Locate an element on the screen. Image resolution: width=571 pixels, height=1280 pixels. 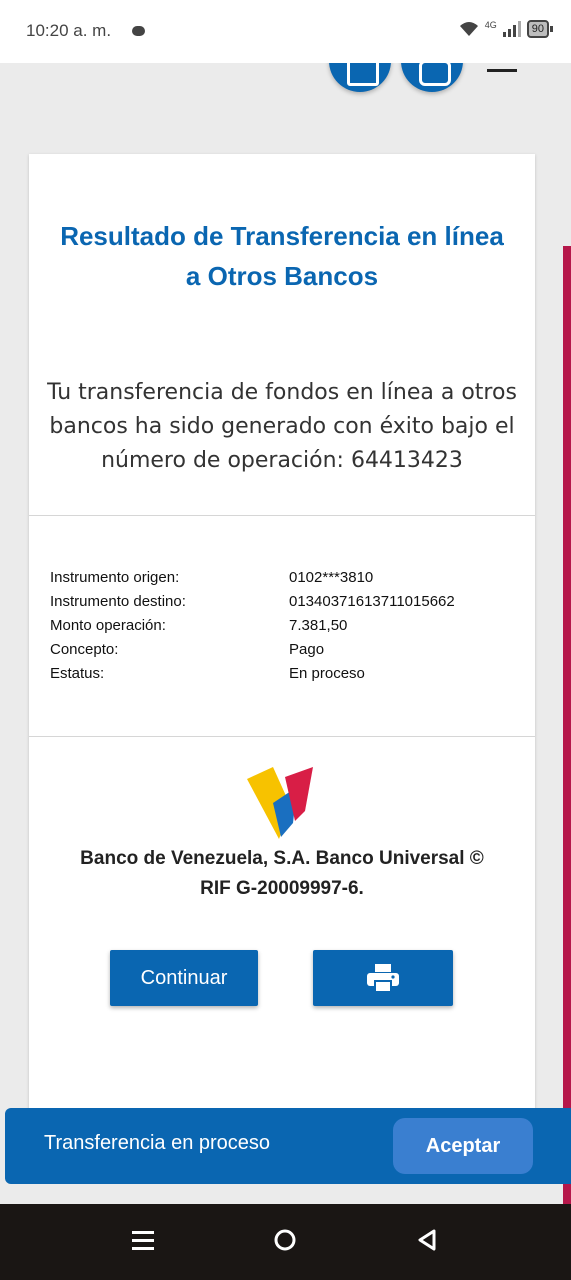
continue-button: Continuar is located at coordinates (184, 978).